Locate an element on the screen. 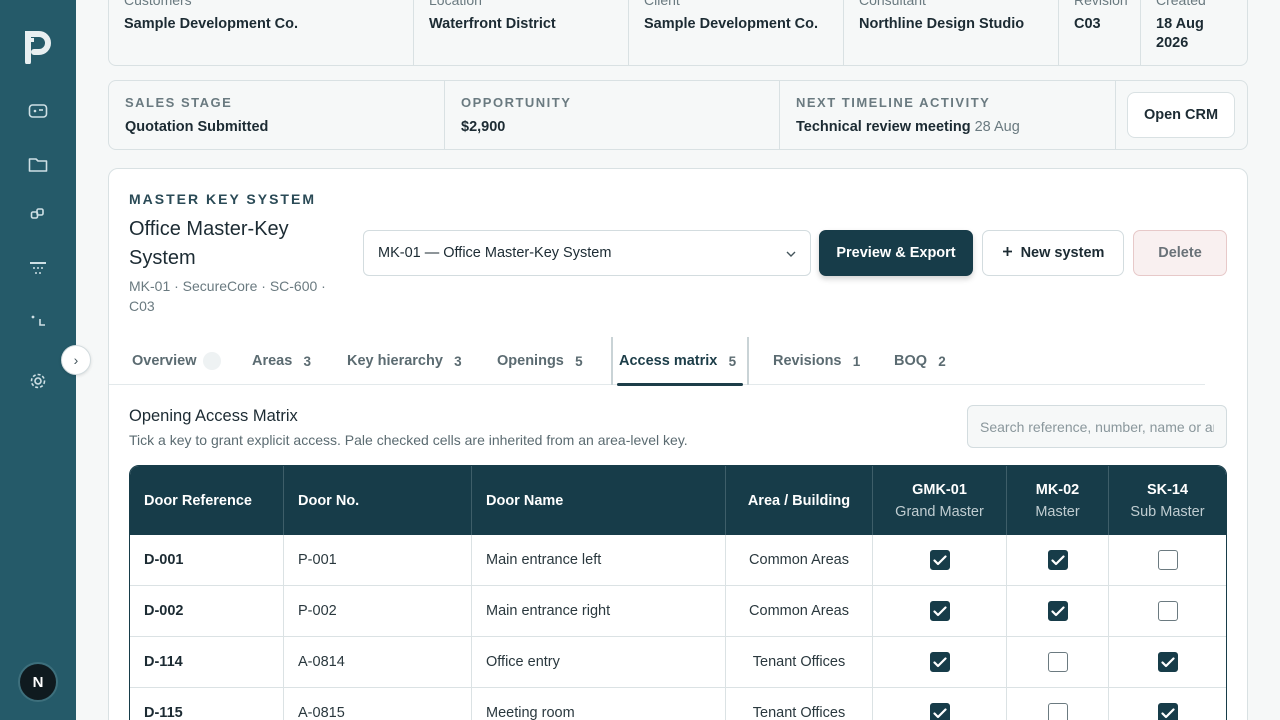 This screenshot has height=720, width=1280. door-reference-cell: D-002 is located at coordinates (207, 611).